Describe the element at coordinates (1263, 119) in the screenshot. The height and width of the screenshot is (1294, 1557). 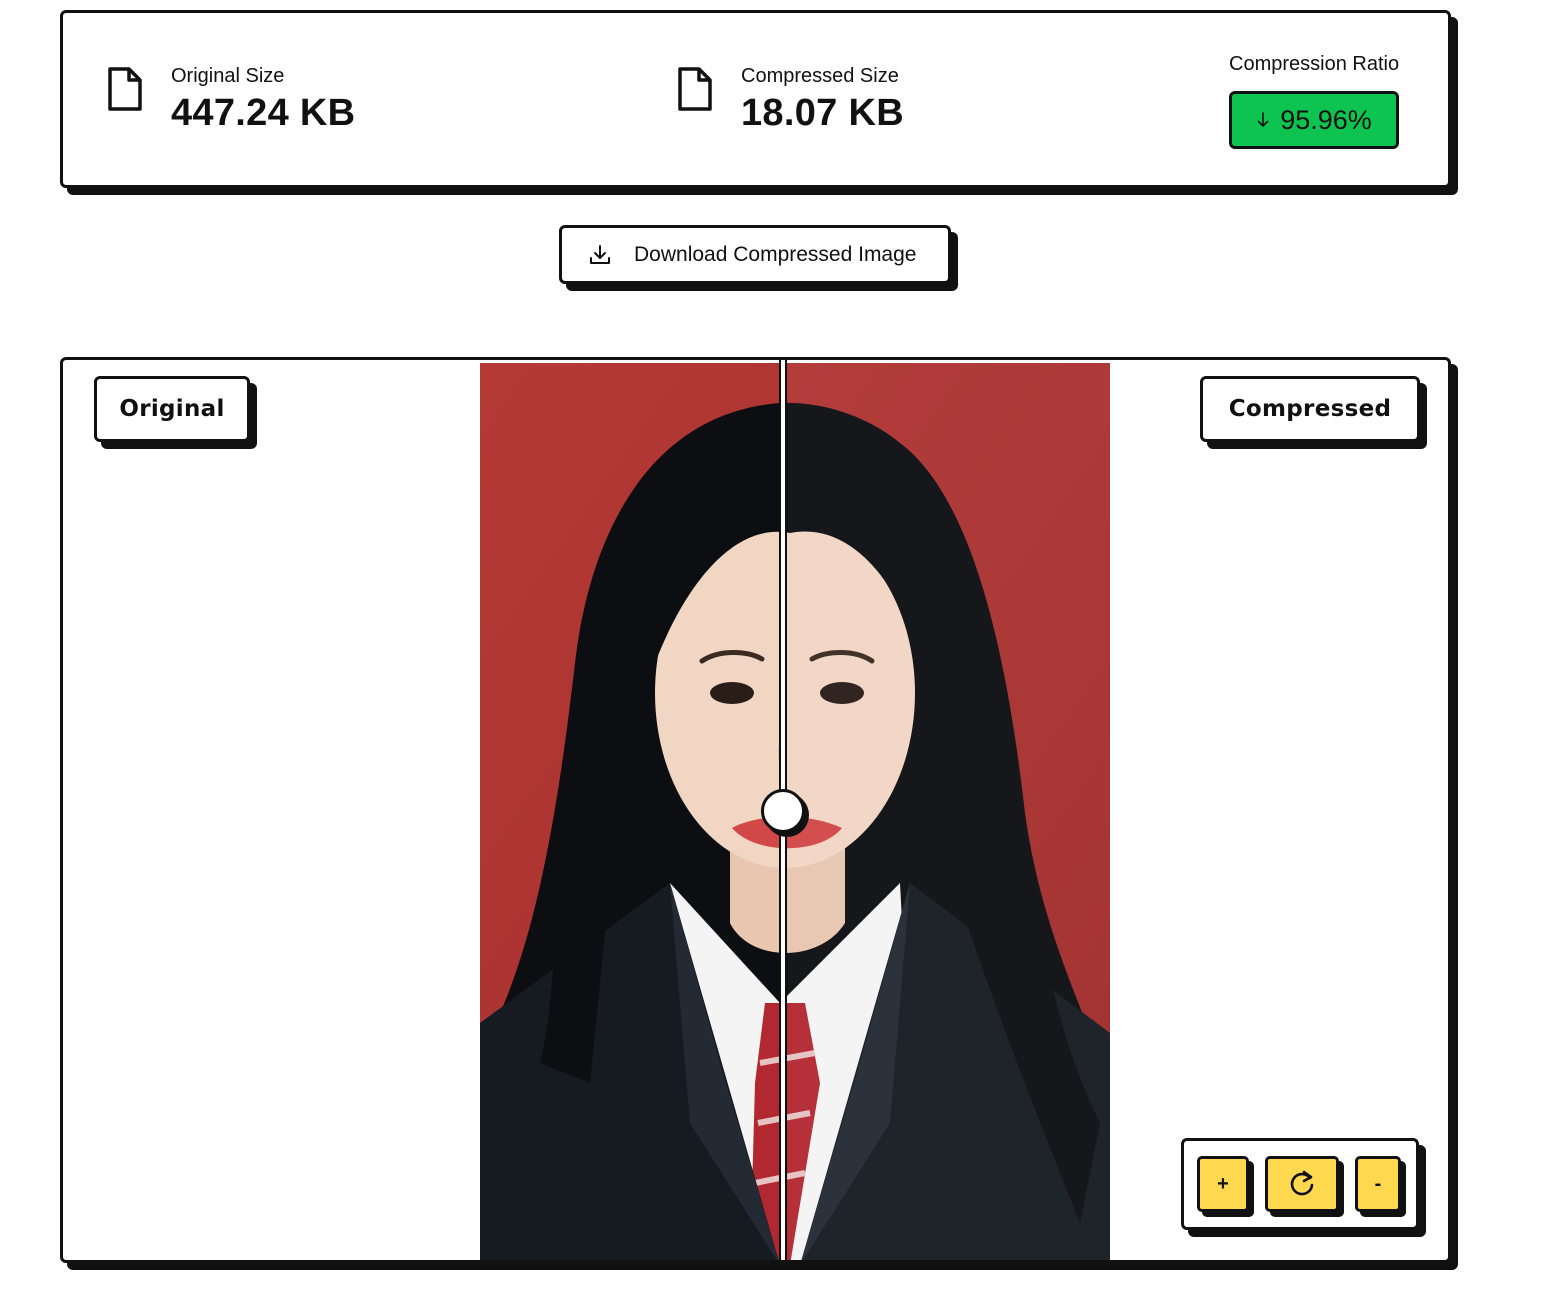
I see `arrow-down-icon` at that location.